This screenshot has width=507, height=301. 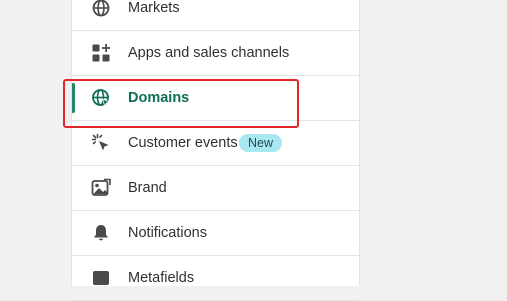 What do you see at coordinates (215, 15) in the screenshot?
I see `nav-item-markets: Markets` at bounding box center [215, 15].